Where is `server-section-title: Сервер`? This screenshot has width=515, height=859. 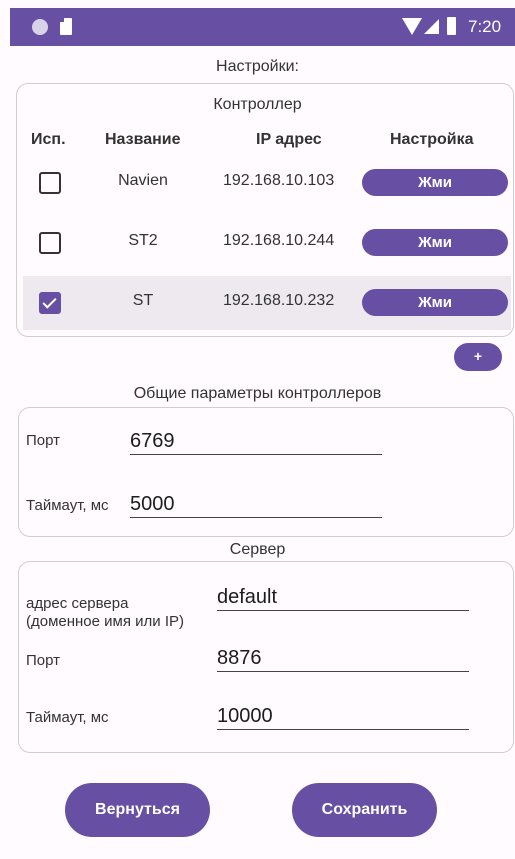
server-section-title: Сервер is located at coordinates (257, 549).